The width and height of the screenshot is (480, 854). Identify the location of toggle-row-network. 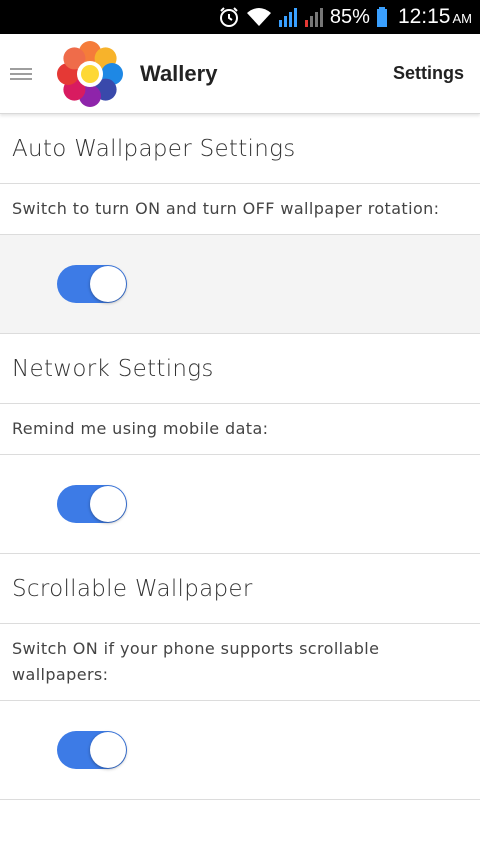
(240, 504).